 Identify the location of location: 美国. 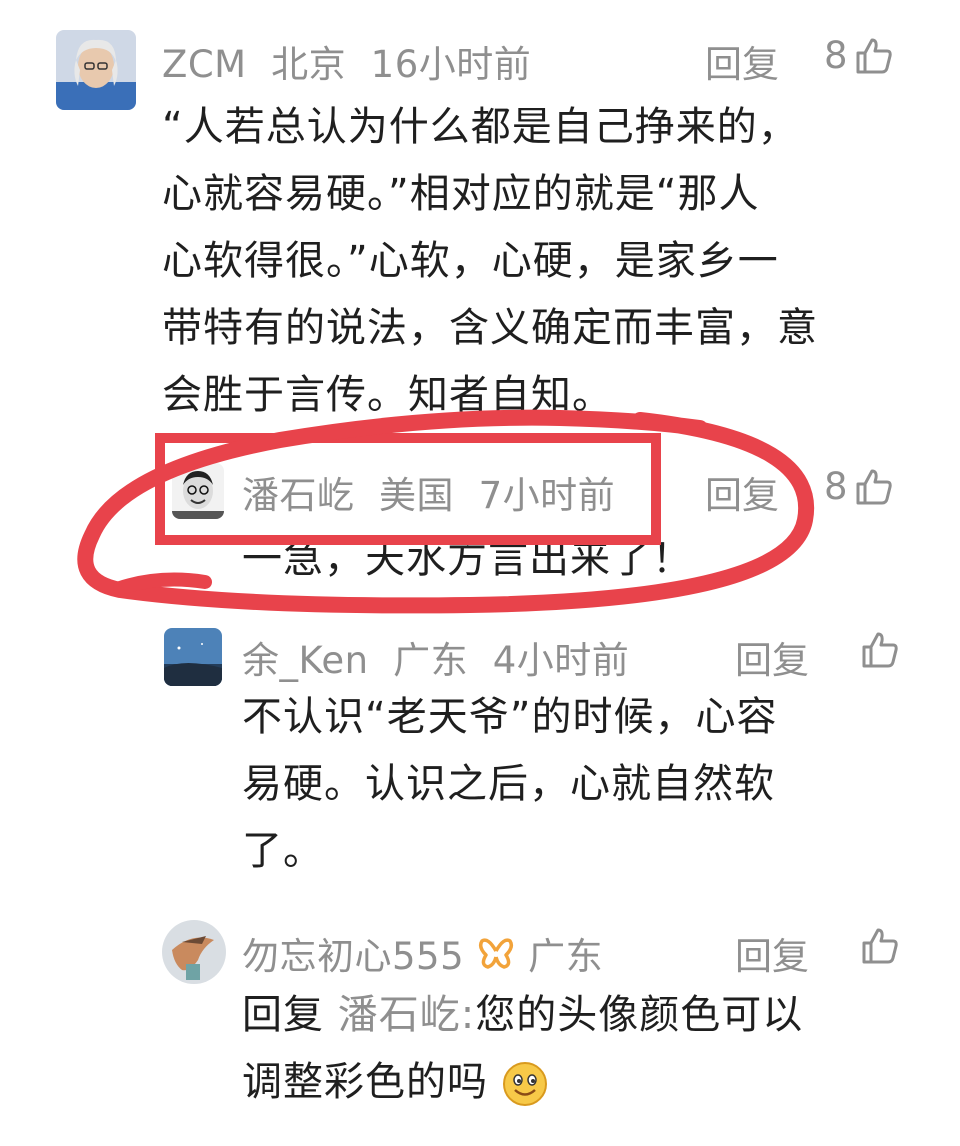
(417, 495).